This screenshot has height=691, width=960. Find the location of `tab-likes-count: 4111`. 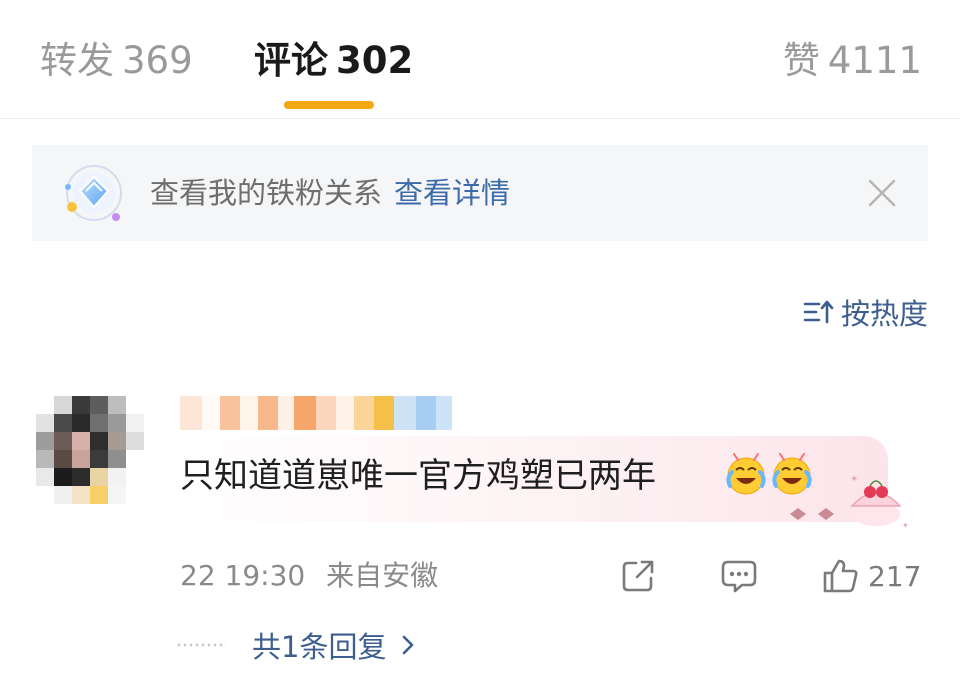

tab-likes-count: 4111 is located at coordinates (874, 60).